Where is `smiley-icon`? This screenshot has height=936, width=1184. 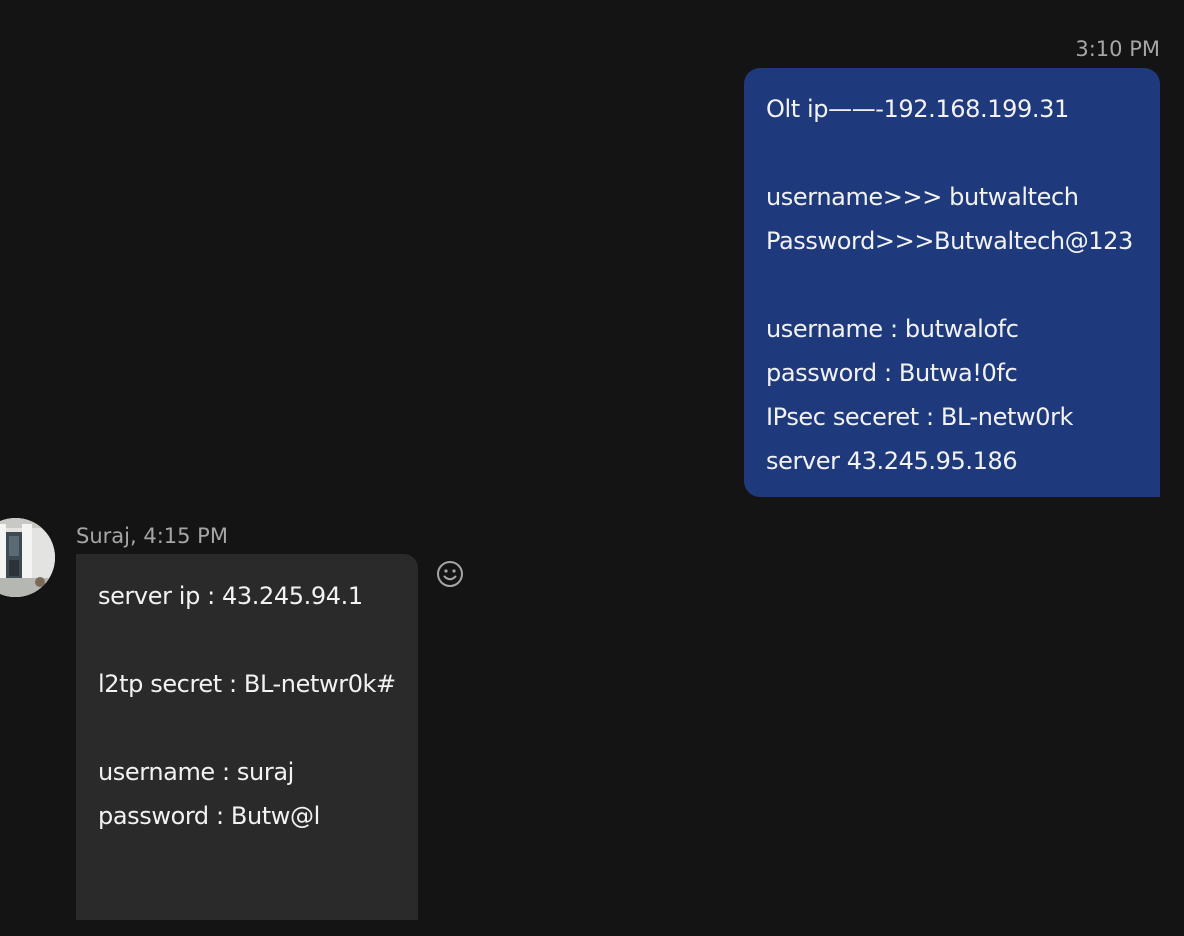 smiley-icon is located at coordinates (450, 574).